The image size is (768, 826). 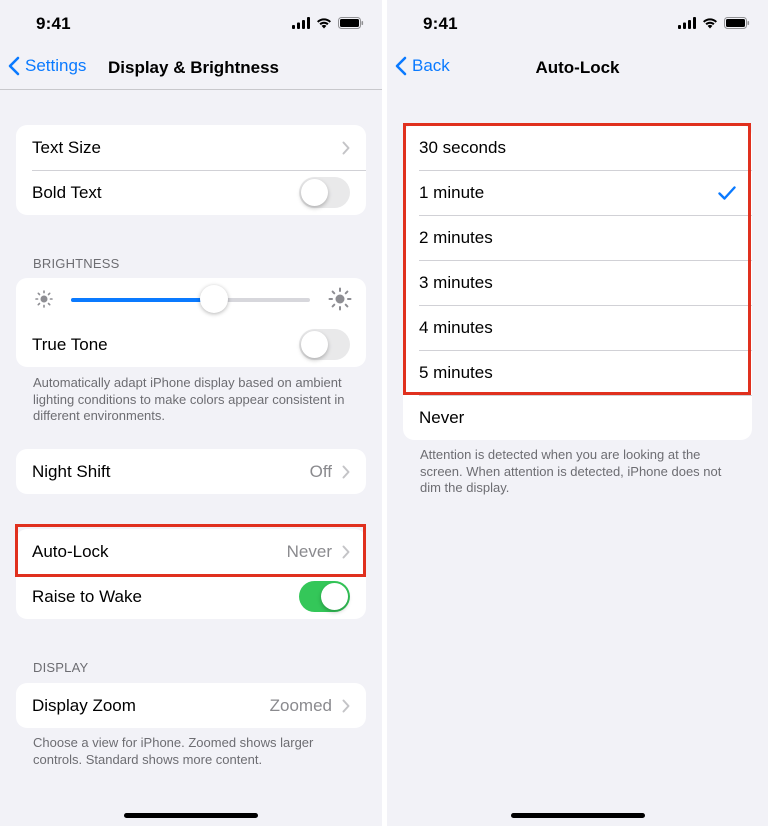 I want to click on brightness-slider-thumb, so click(x=214, y=299).